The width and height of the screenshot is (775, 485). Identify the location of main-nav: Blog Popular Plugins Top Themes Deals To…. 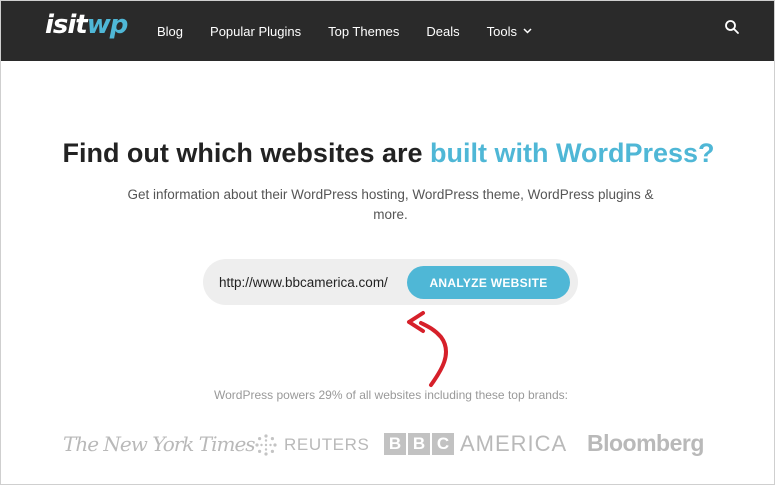
(358, 31).